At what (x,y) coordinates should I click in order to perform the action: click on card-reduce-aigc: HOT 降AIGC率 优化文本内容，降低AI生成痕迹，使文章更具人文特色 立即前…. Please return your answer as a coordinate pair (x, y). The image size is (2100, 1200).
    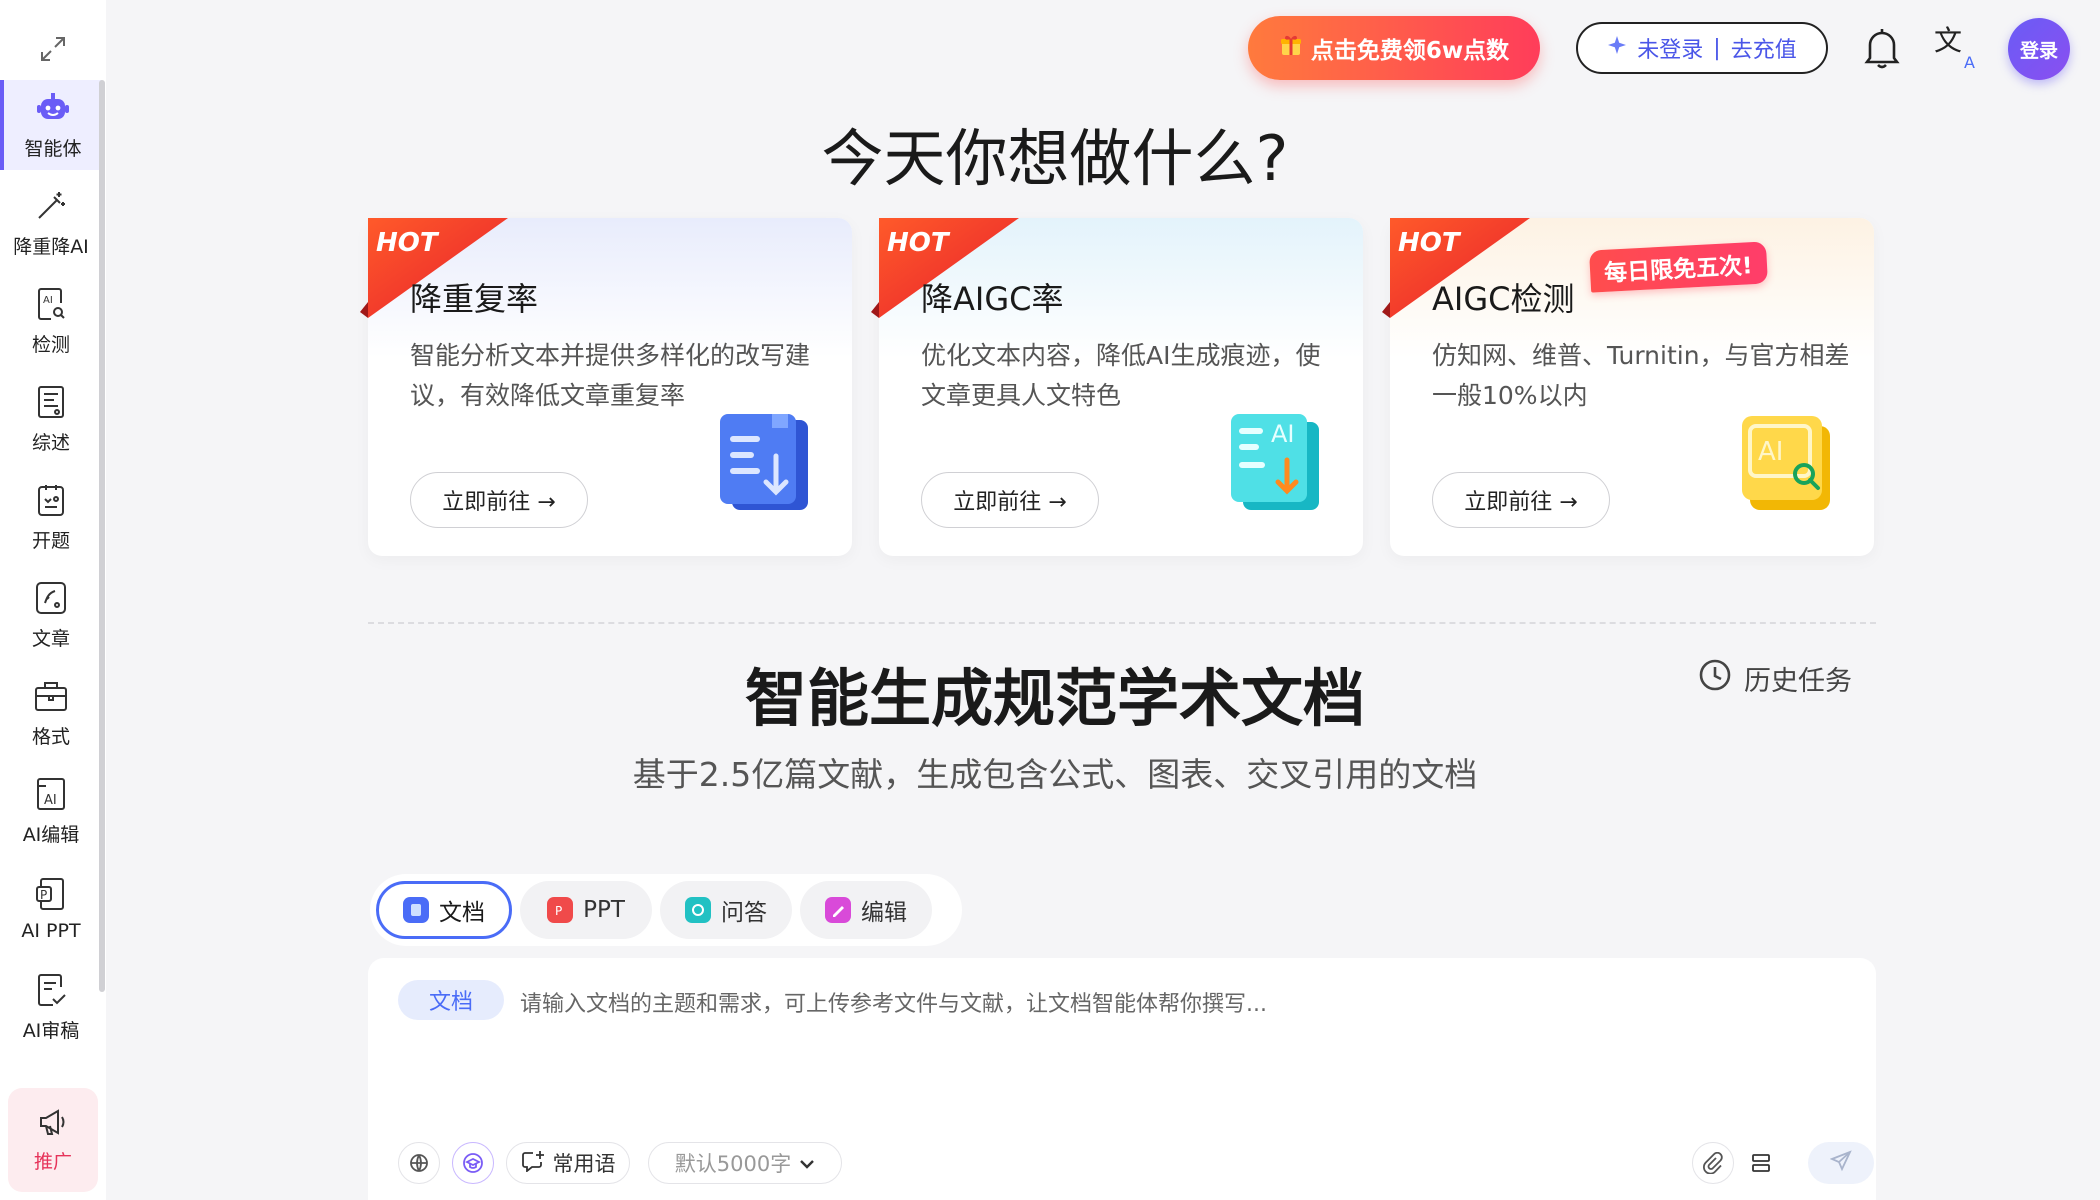
    Looking at the image, I should click on (1117, 387).